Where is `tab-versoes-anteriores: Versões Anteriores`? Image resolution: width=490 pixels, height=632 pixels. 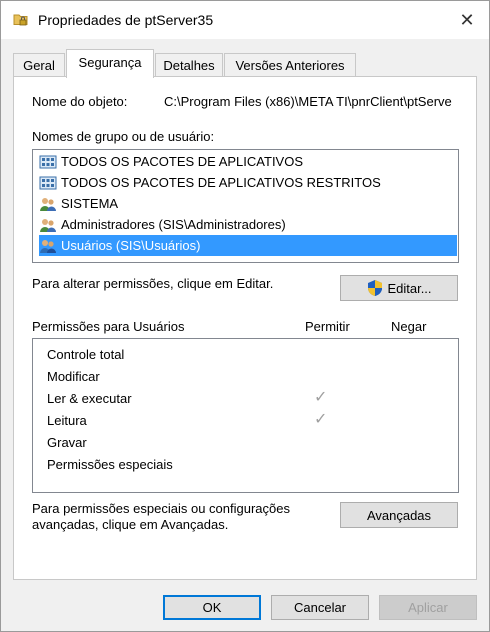 tab-versoes-anteriores: Versões Anteriores is located at coordinates (290, 65).